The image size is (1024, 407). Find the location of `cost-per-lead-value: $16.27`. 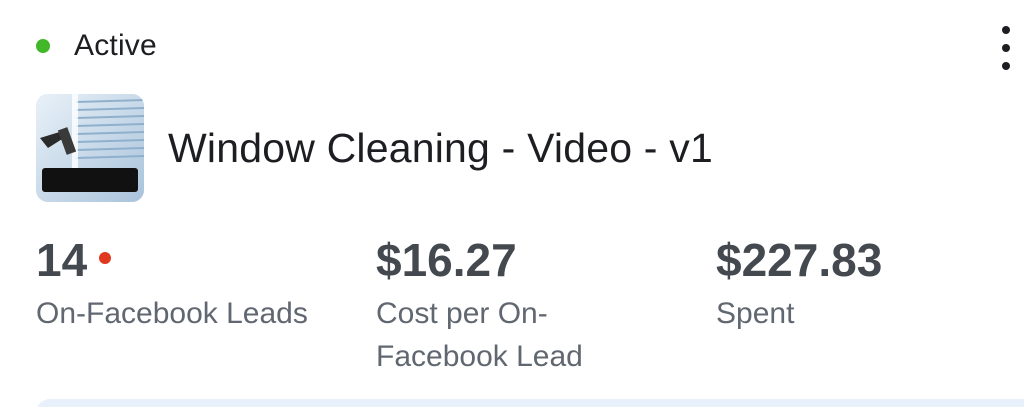

cost-per-lead-value: $16.27 is located at coordinates (446, 260).